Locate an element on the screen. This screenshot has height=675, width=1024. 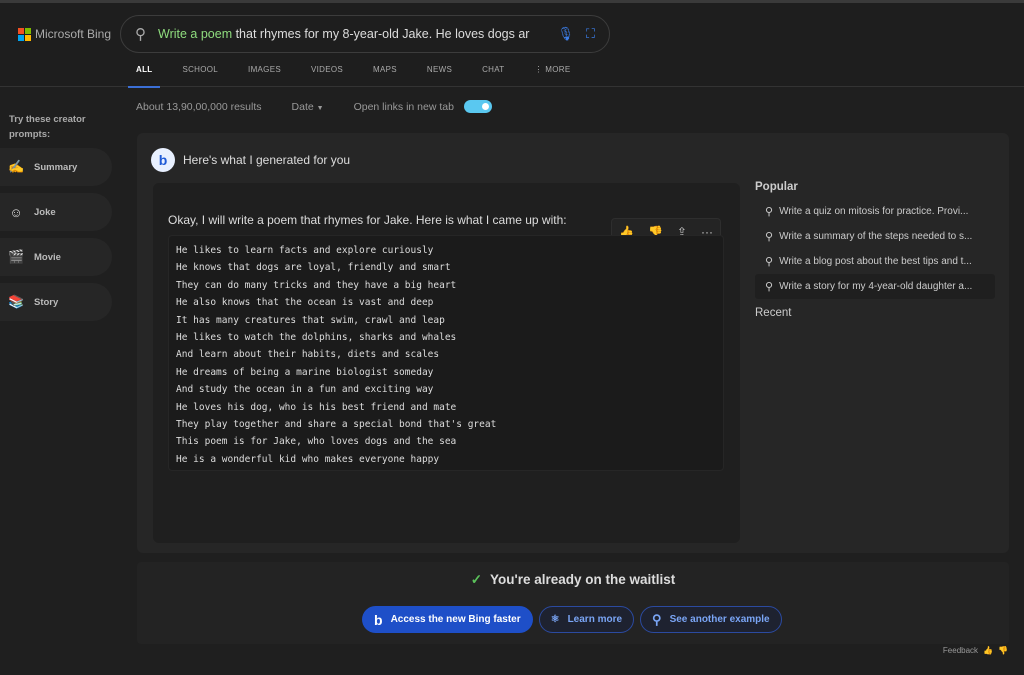
tab-all: ALL is located at coordinates (144, 72).